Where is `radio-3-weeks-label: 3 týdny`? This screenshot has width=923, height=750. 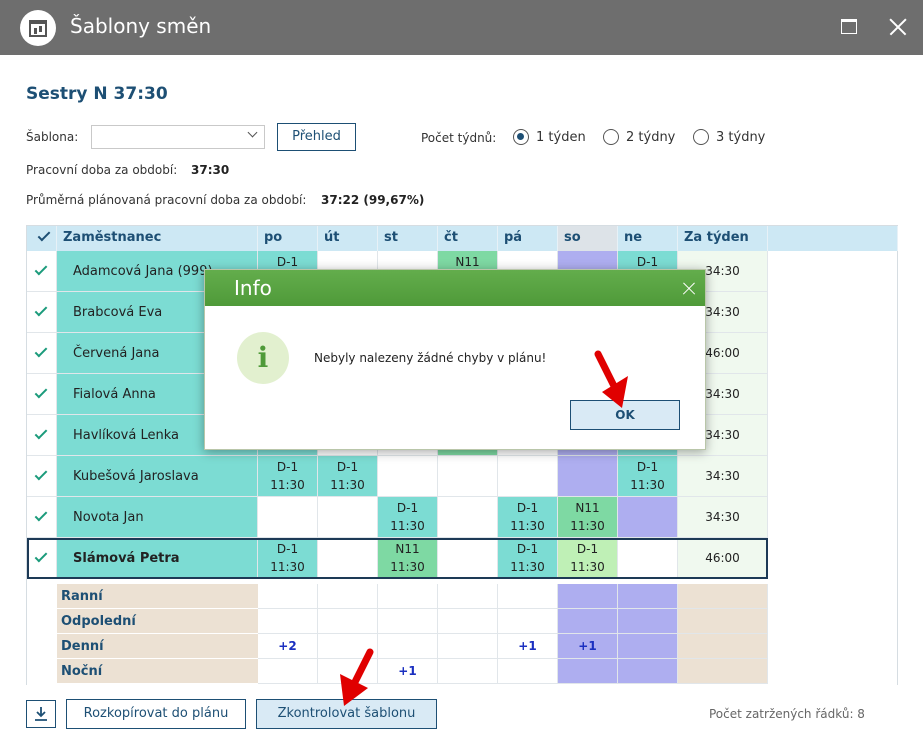 radio-3-weeks-label: 3 týdny is located at coordinates (741, 137).